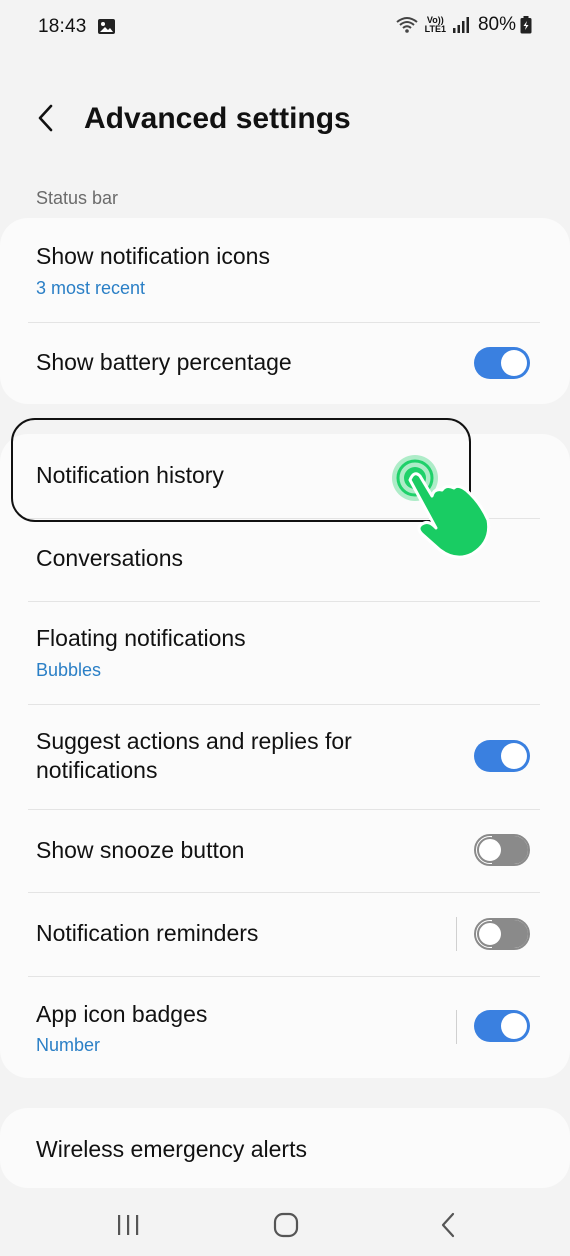 This screenshot has width=570, height=1256. Describe the element at coordinates (140, 850) in the screenshot. I see `setting-title: Show snooze button` at that location.